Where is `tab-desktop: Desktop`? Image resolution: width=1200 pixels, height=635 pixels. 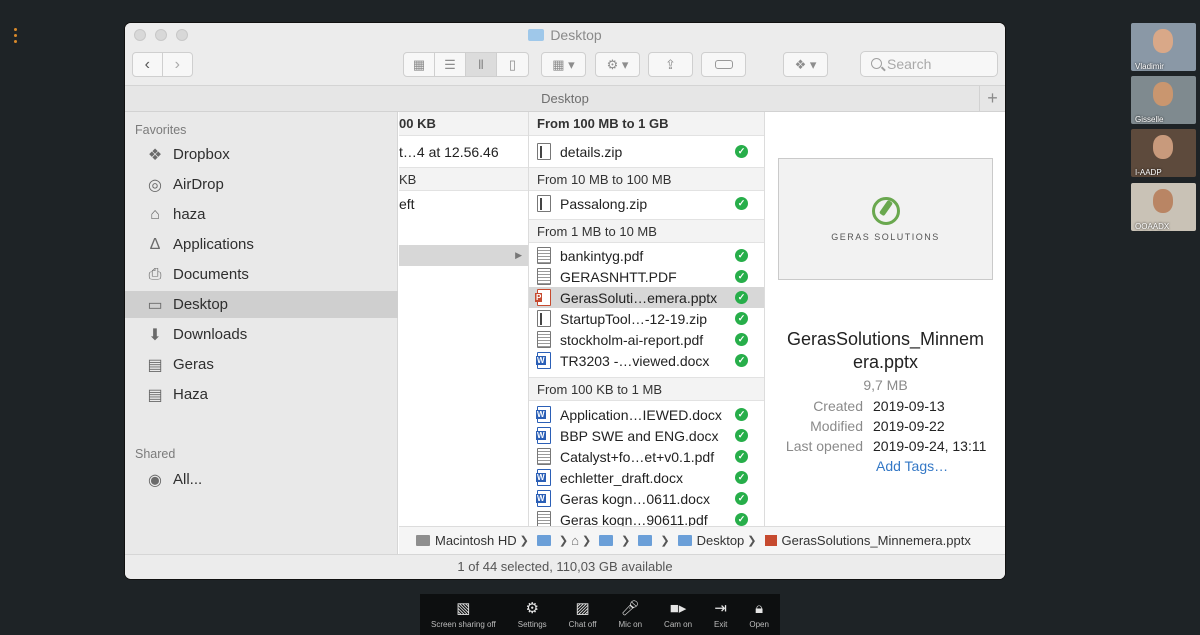 tab-desktop: Desktop is located at coordinates (565, 98).